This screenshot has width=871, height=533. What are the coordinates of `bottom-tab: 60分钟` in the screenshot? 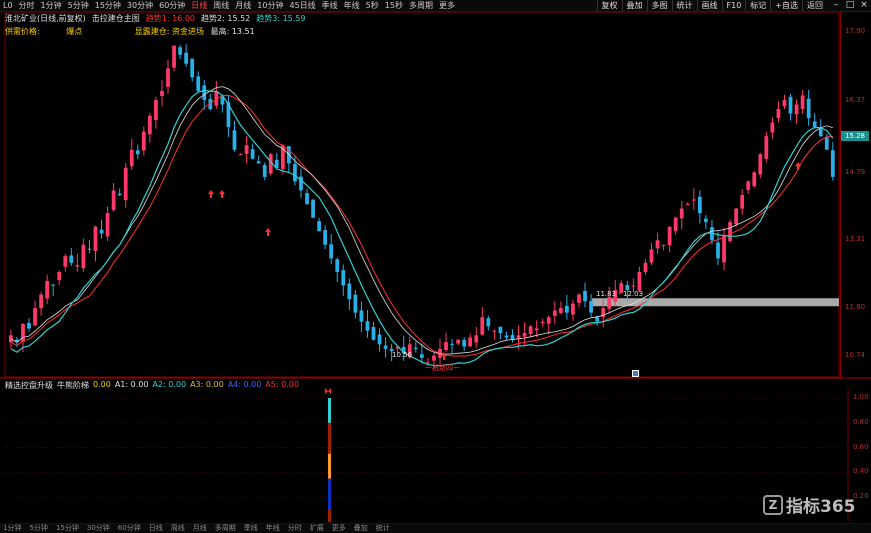 It's located at (129, 528).